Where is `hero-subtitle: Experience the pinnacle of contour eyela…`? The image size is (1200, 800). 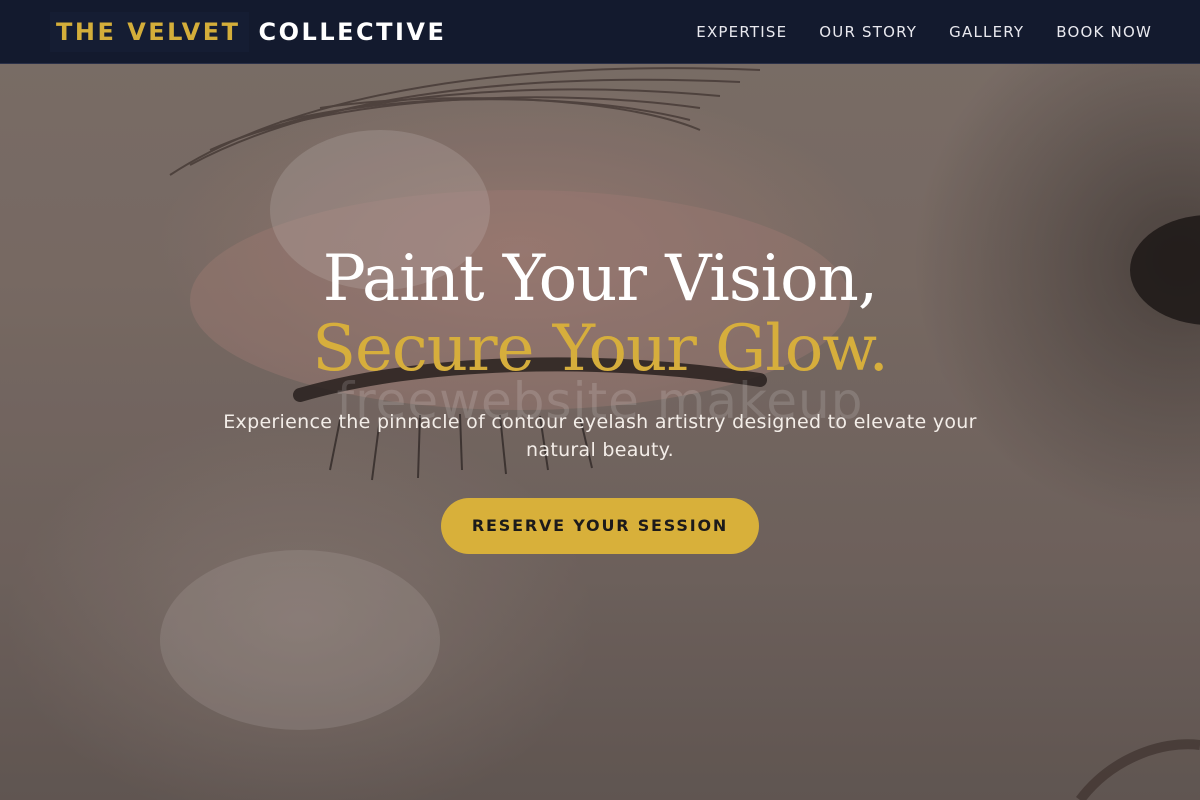
hero-subtitle: Experience the pinnacle of contour eyela… is located at coordinates (600, 436).